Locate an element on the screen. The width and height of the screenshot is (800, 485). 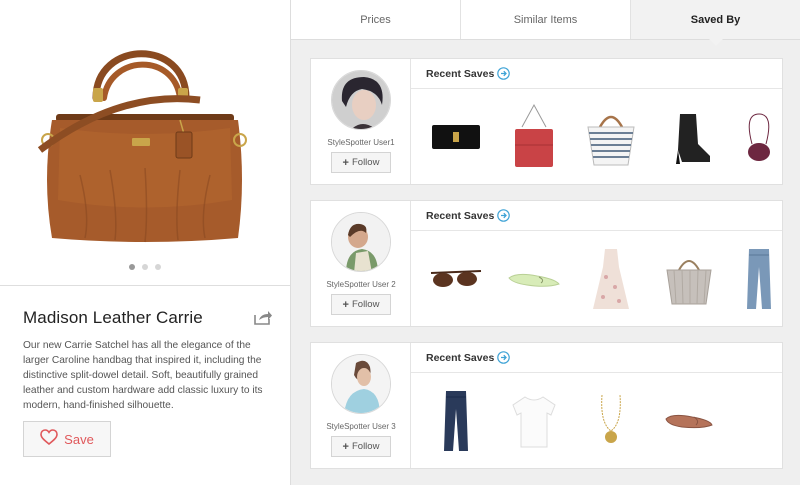
grey-tote-thumbnail is located at coordinates (689, 279).